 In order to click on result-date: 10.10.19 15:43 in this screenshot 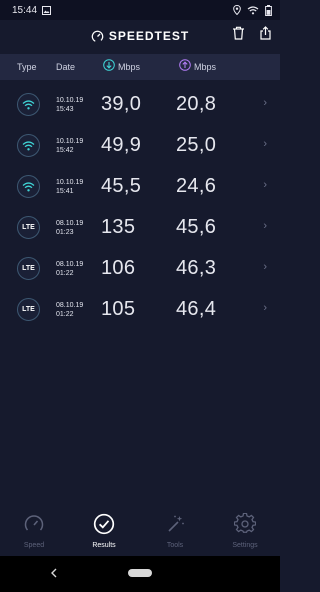, I will do `click(70, 105)`.